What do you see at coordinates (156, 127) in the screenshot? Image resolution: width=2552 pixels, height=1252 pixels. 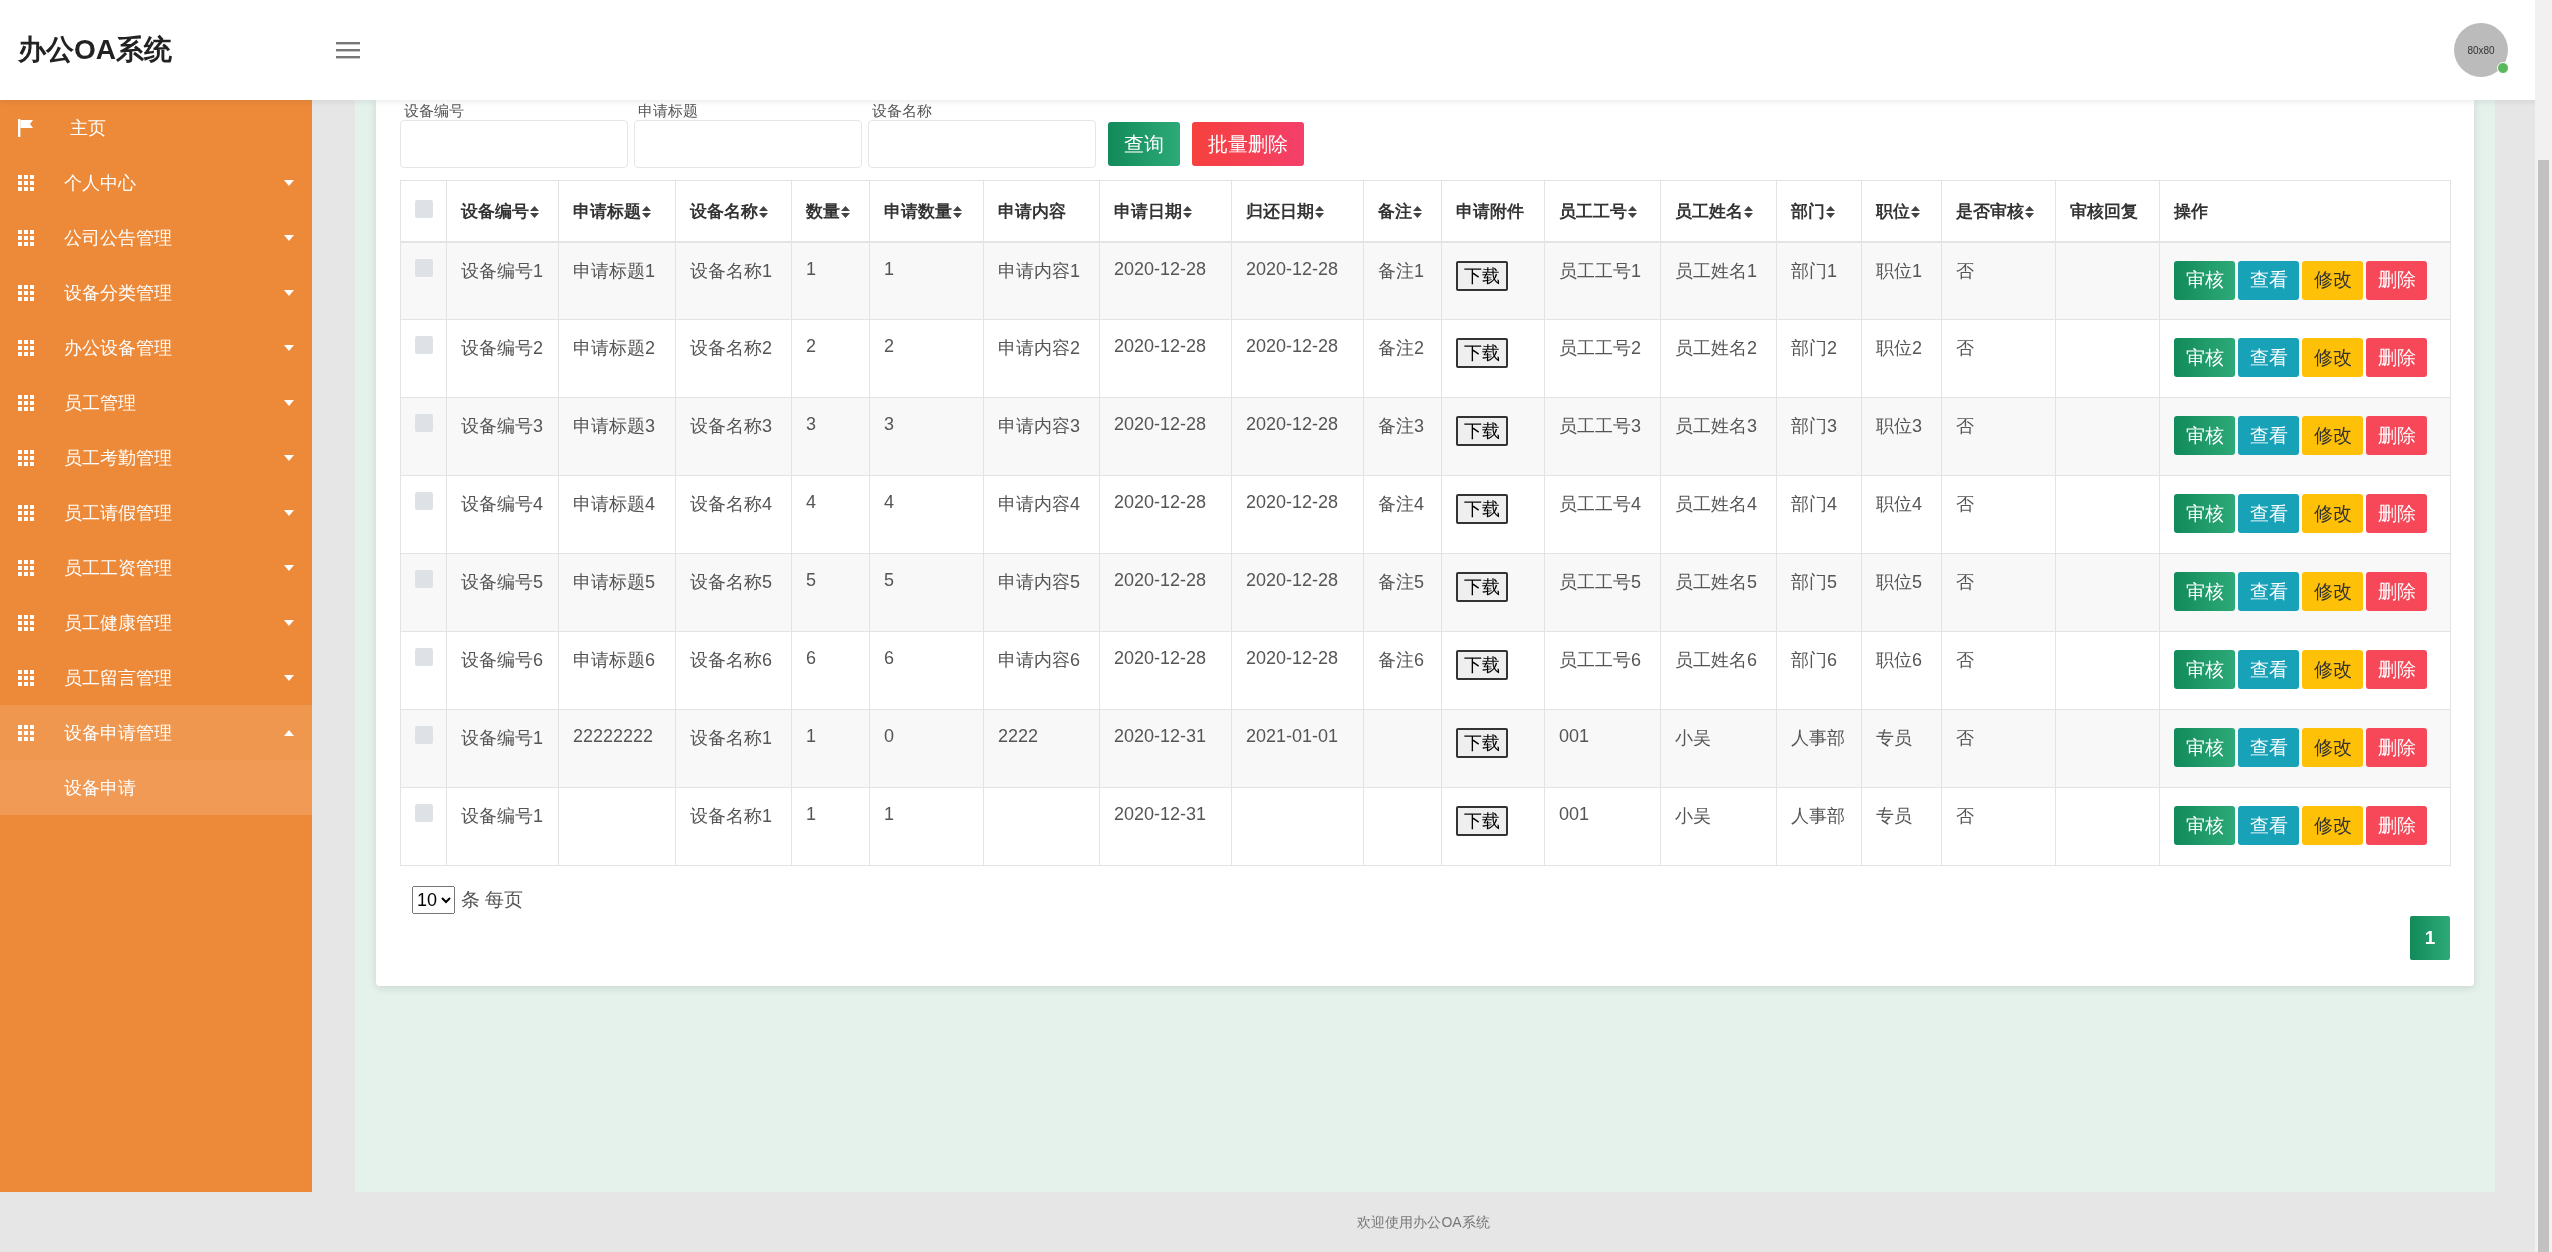 I see `sidebar-item: 主页` at bounding box center [156, 127].